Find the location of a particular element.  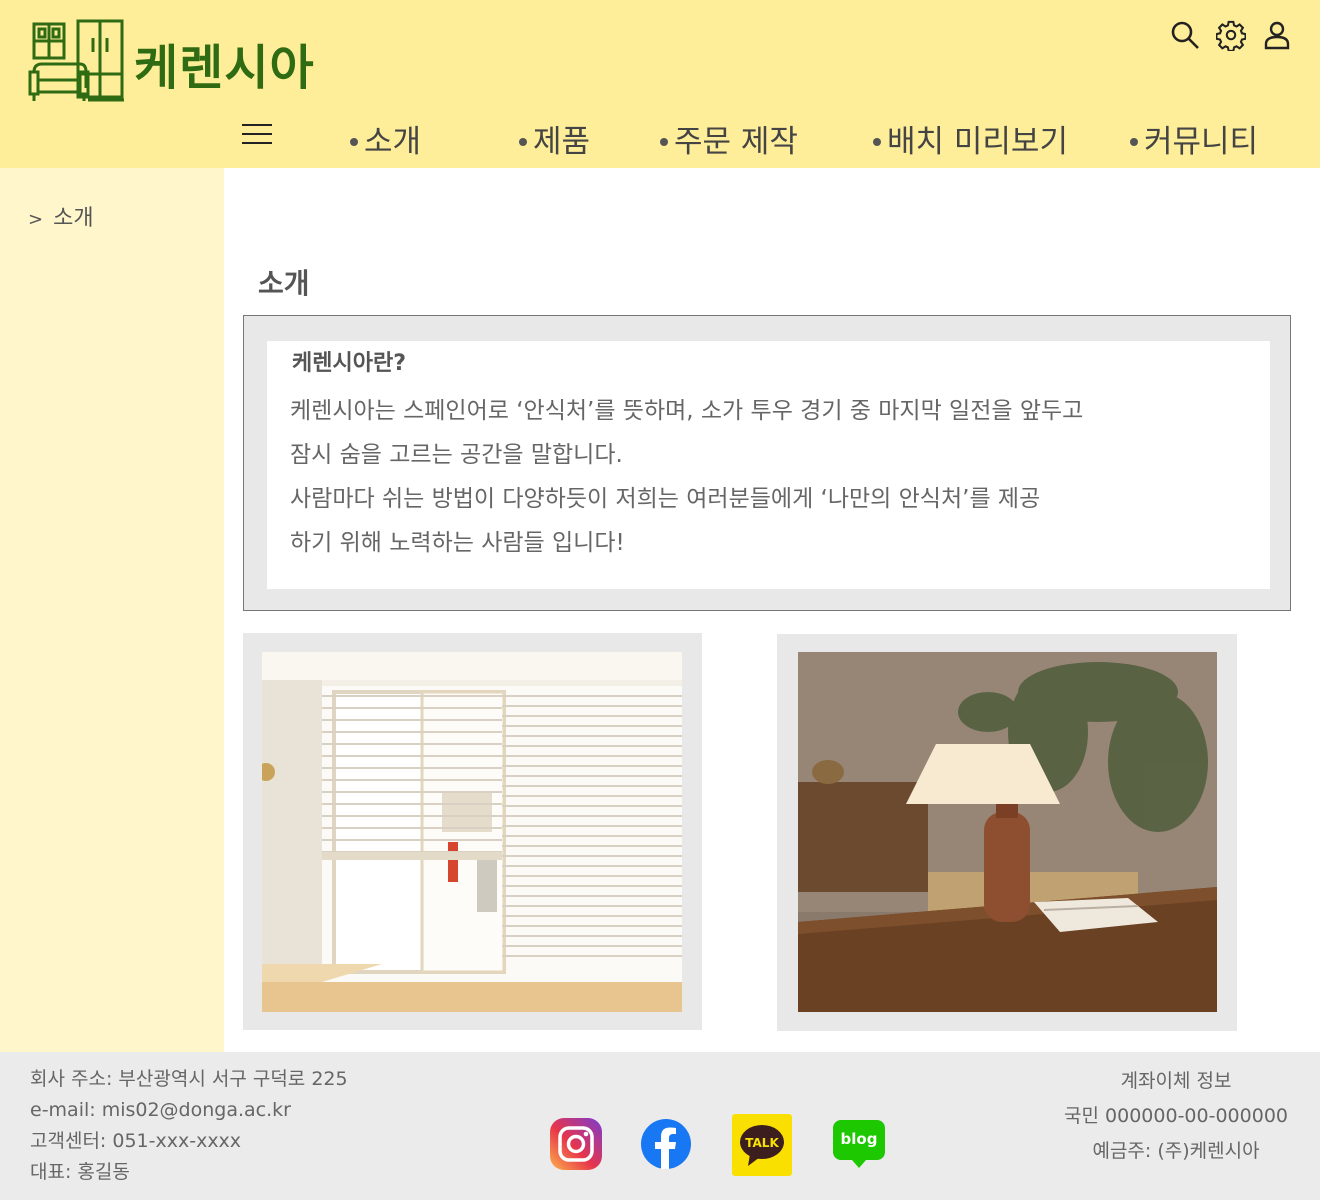

bank-info: 계좌이체 정보 국민 000000-00-000000 예금주: (주)케렌시아 is located at coordinates (1176, 1116).